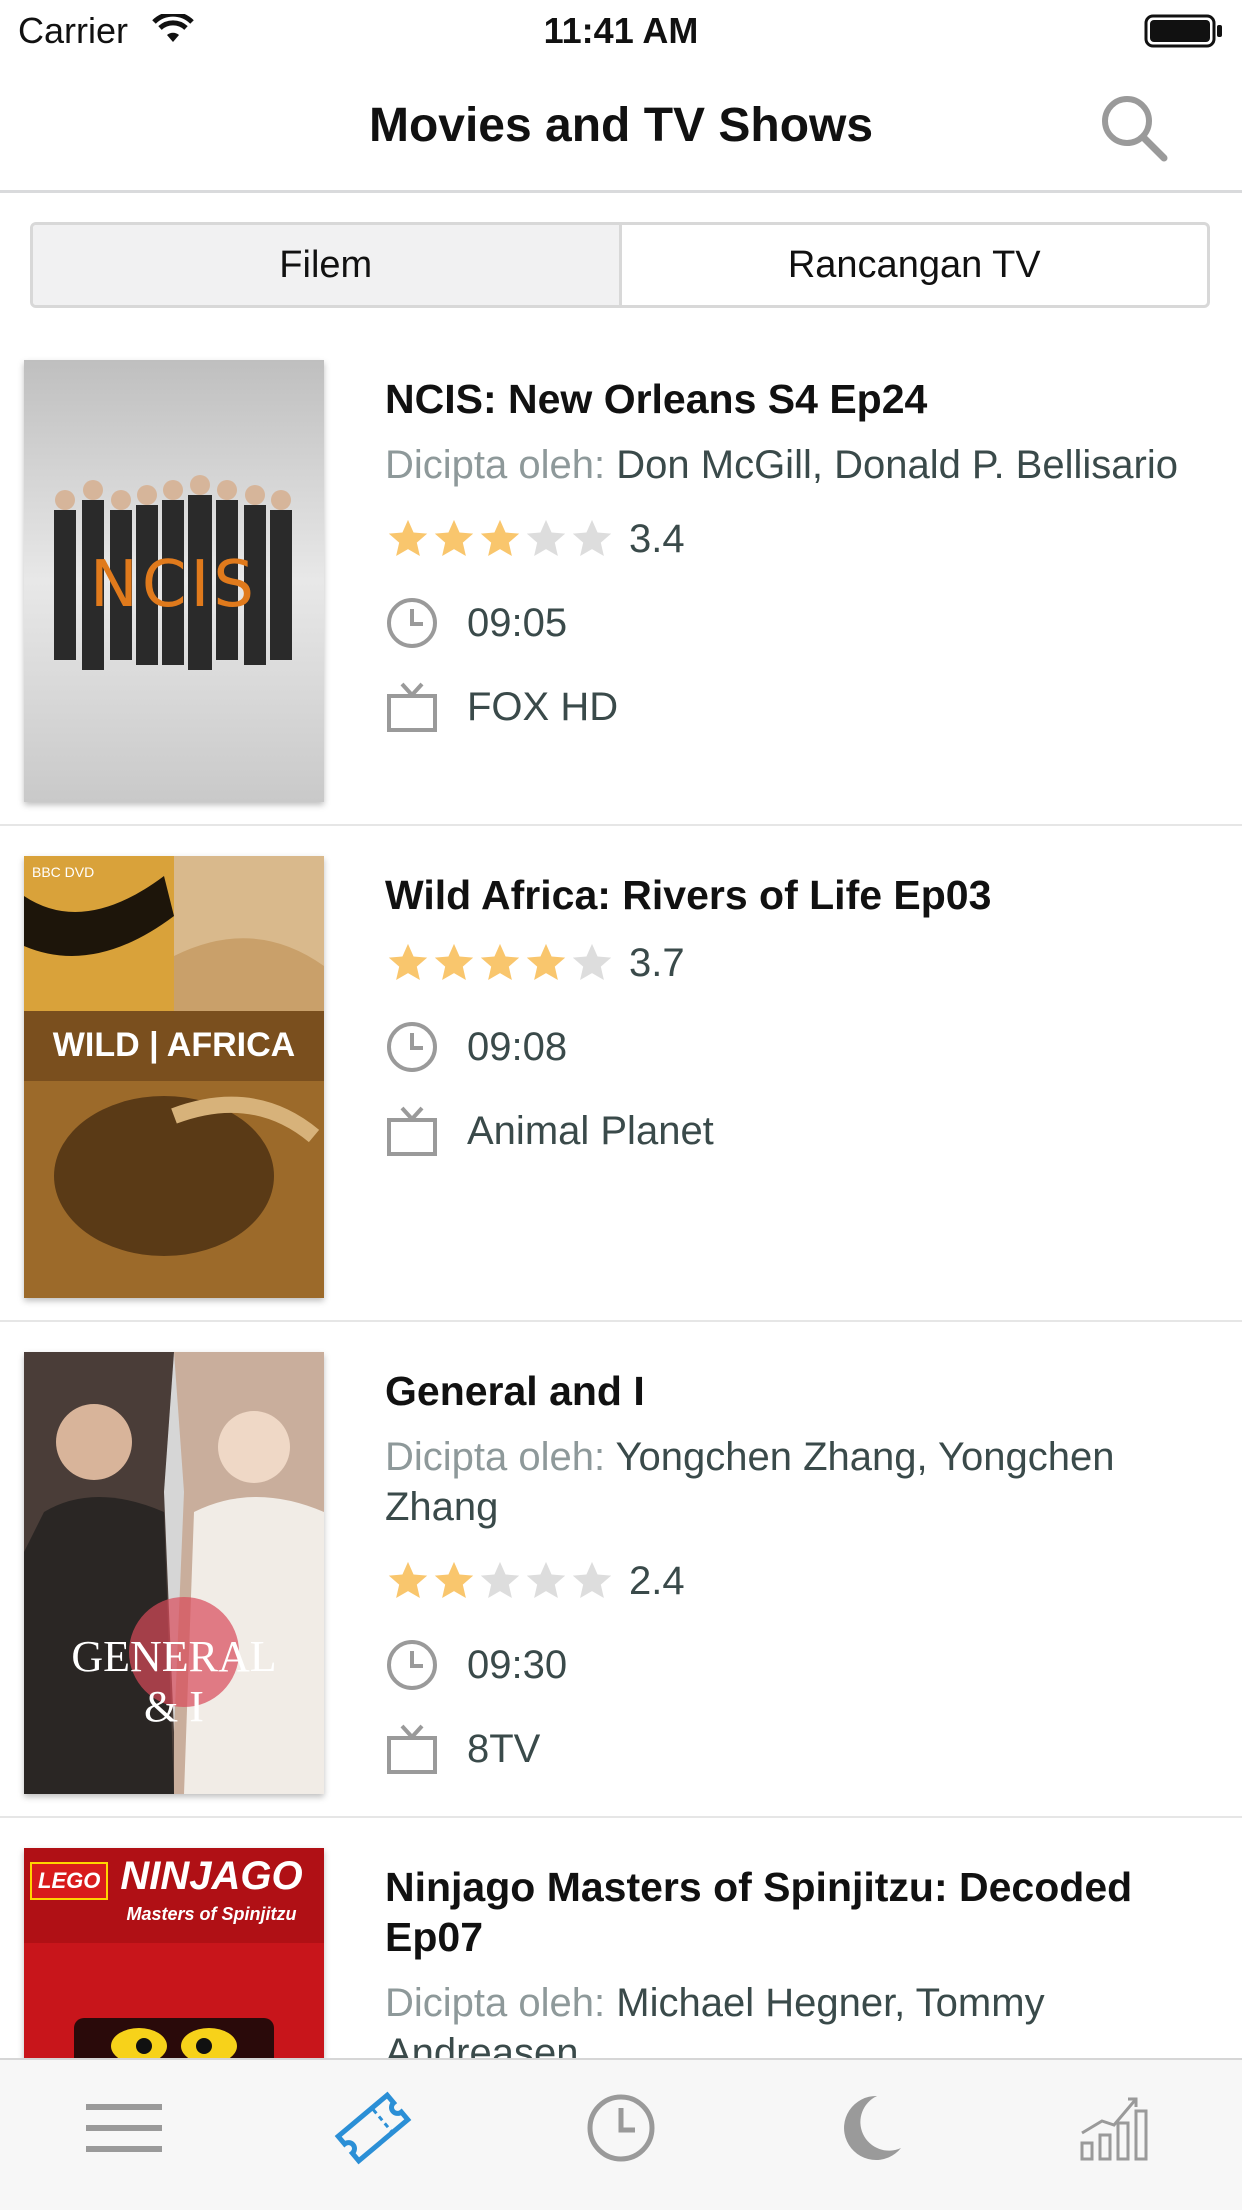  What do you see at coordinates (124, 2128) in the screenshot?
I see `menu-icon` at bounding box center [124, 2128].